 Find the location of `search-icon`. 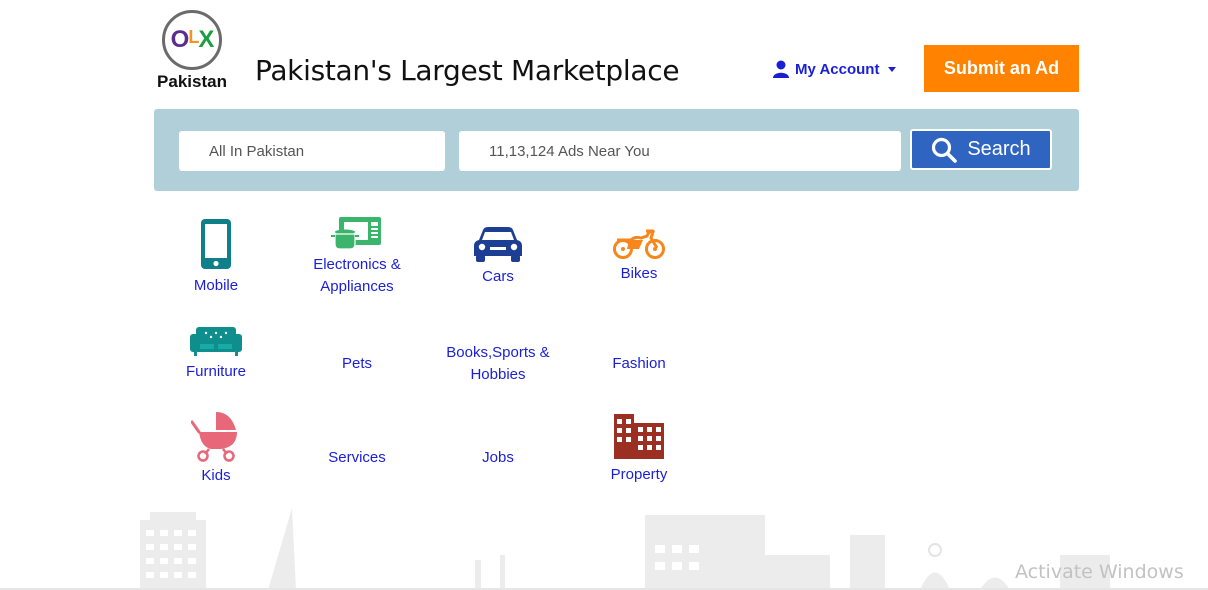

search-icon is located at coordinates (945, 150).